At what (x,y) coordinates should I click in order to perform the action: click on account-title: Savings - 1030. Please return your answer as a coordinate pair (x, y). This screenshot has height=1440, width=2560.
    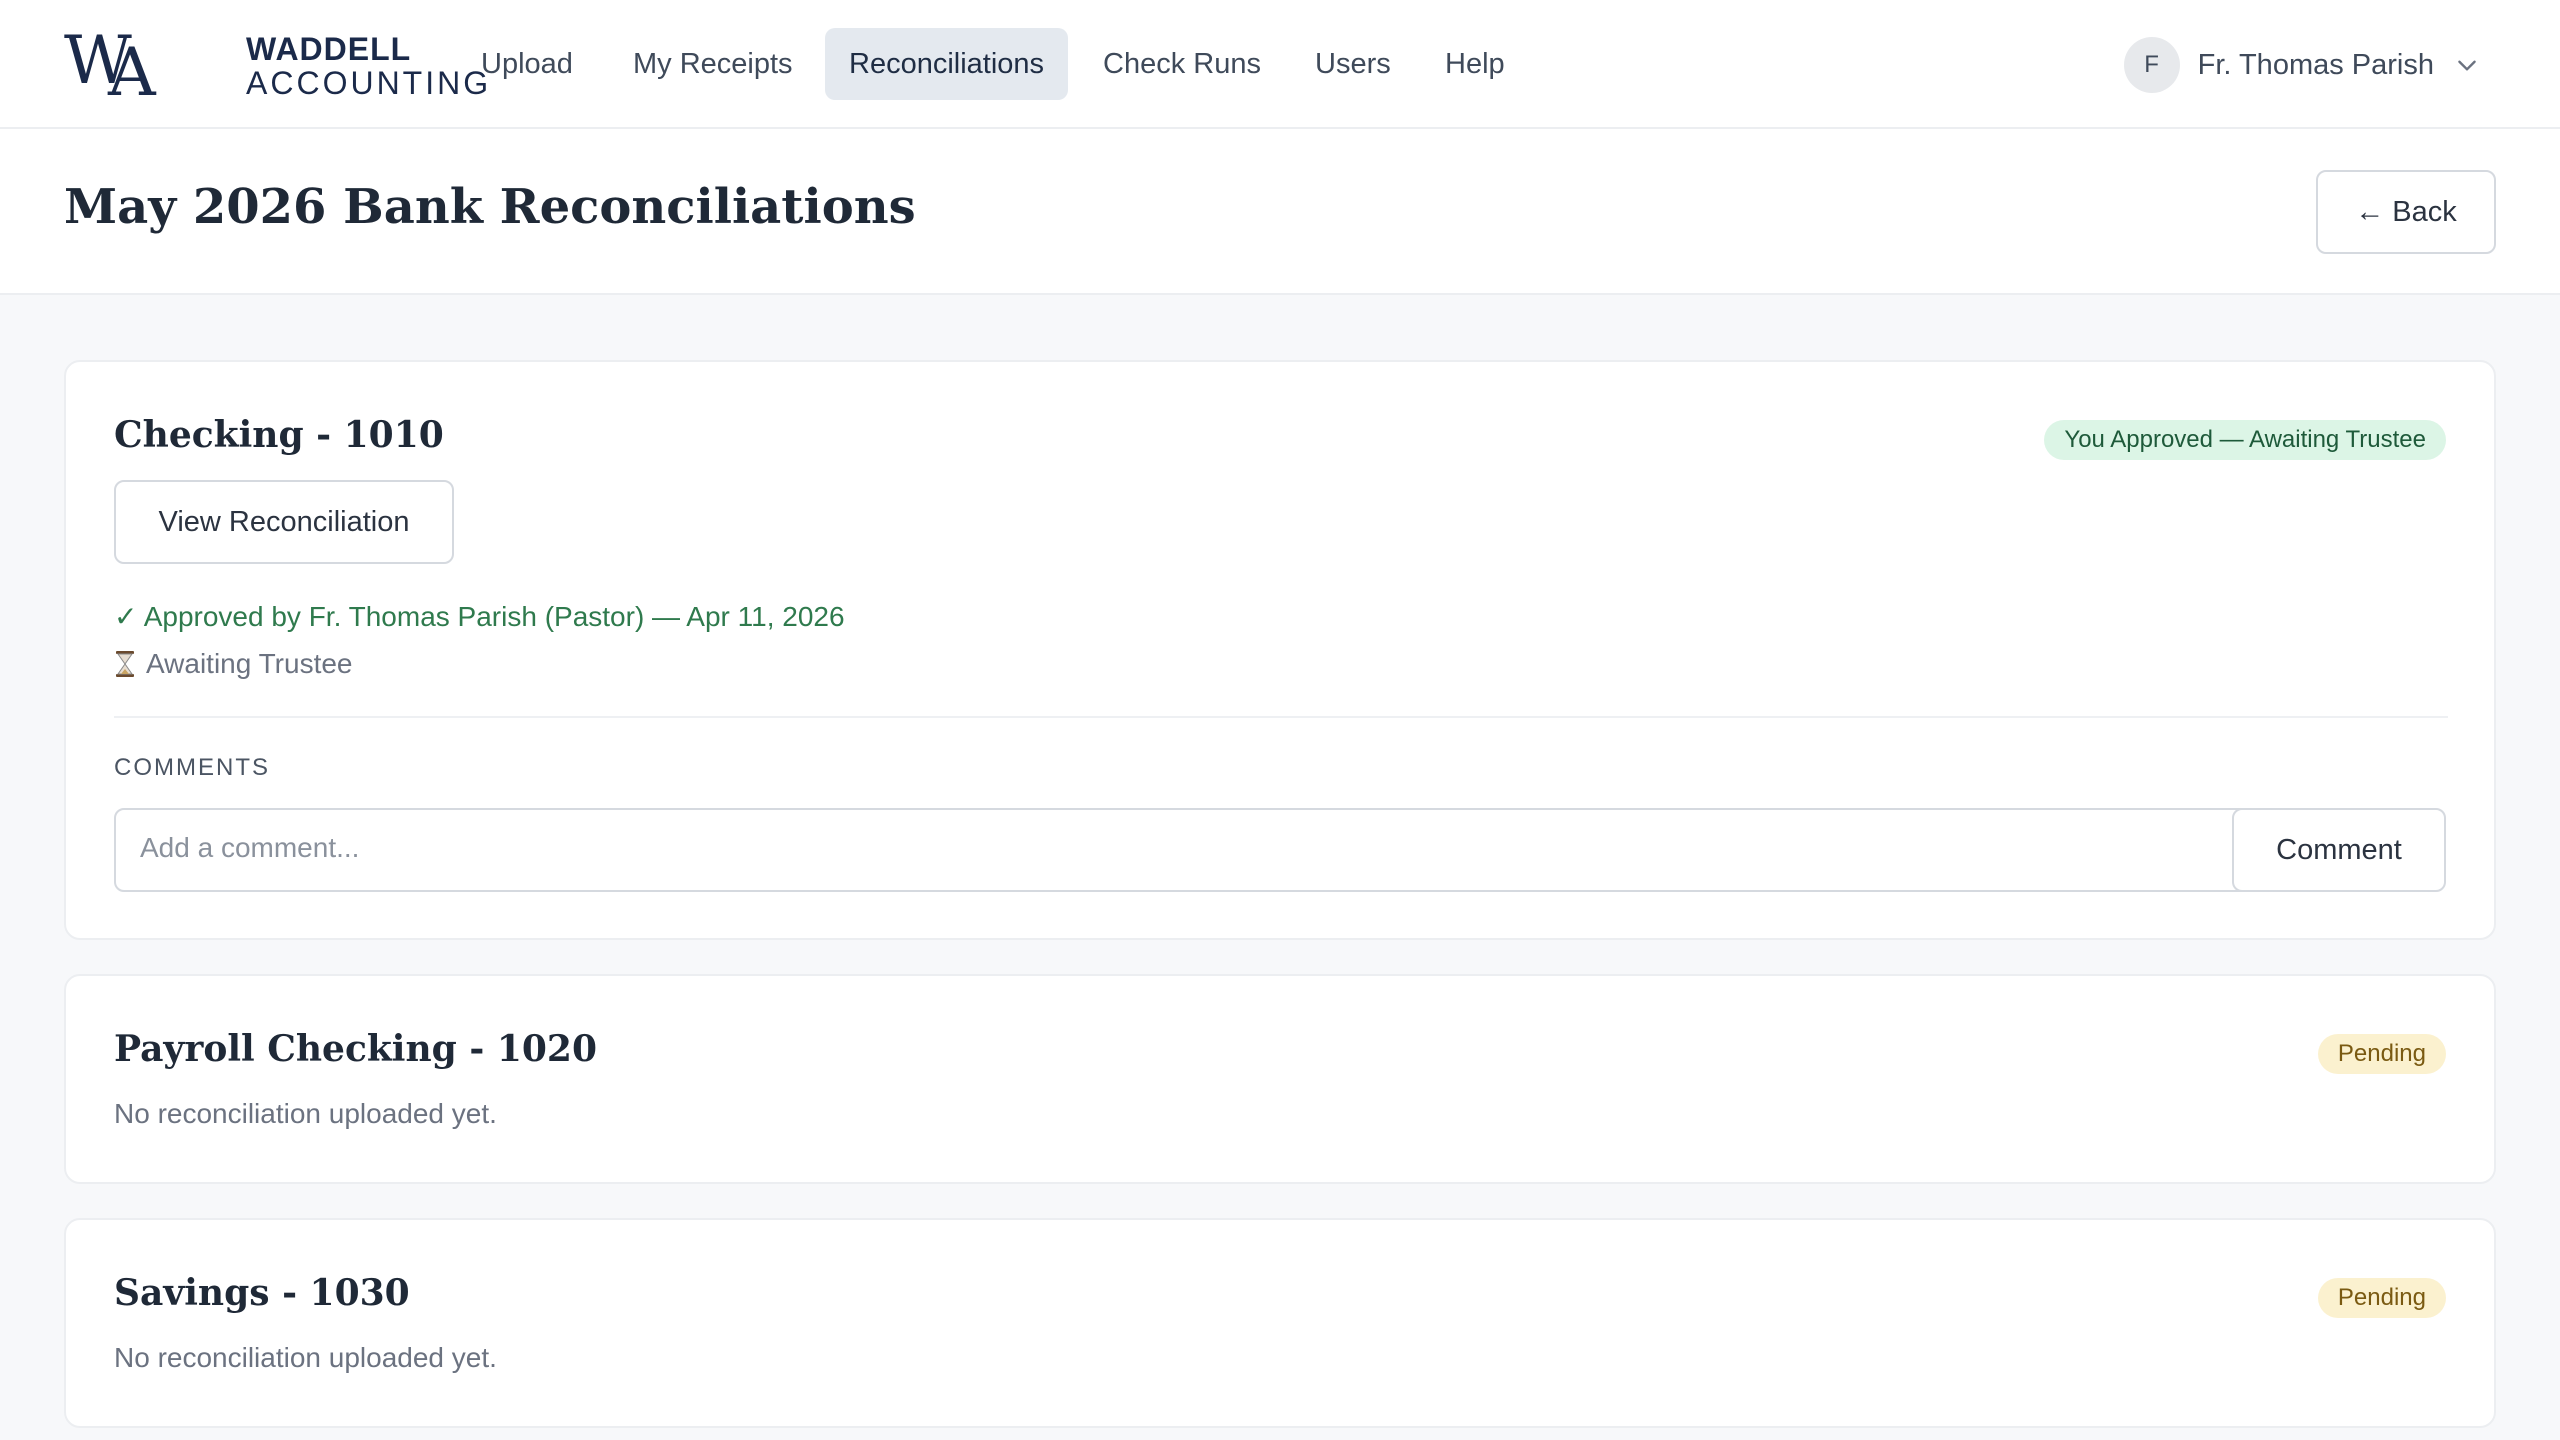
    Looking at the image, I should click on (262, 1293).